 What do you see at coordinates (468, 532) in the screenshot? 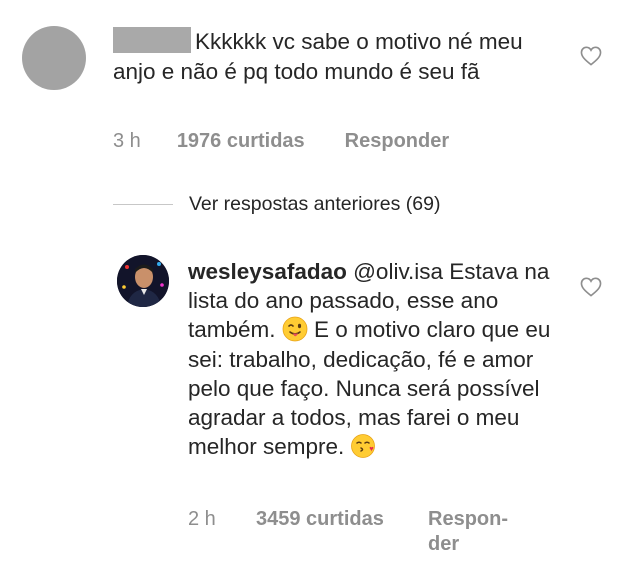
I see `reply-button: Respon-der` at bounding box center [468, 532].